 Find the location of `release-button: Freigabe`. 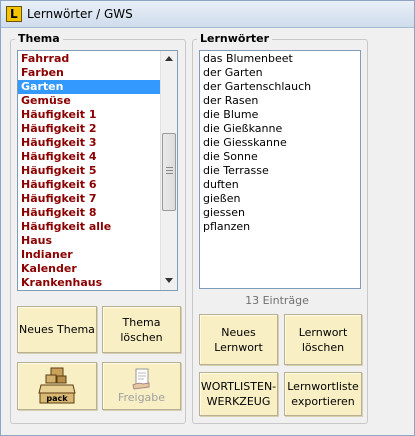

release-button: Freigabe is located at coordinates (141, 386).